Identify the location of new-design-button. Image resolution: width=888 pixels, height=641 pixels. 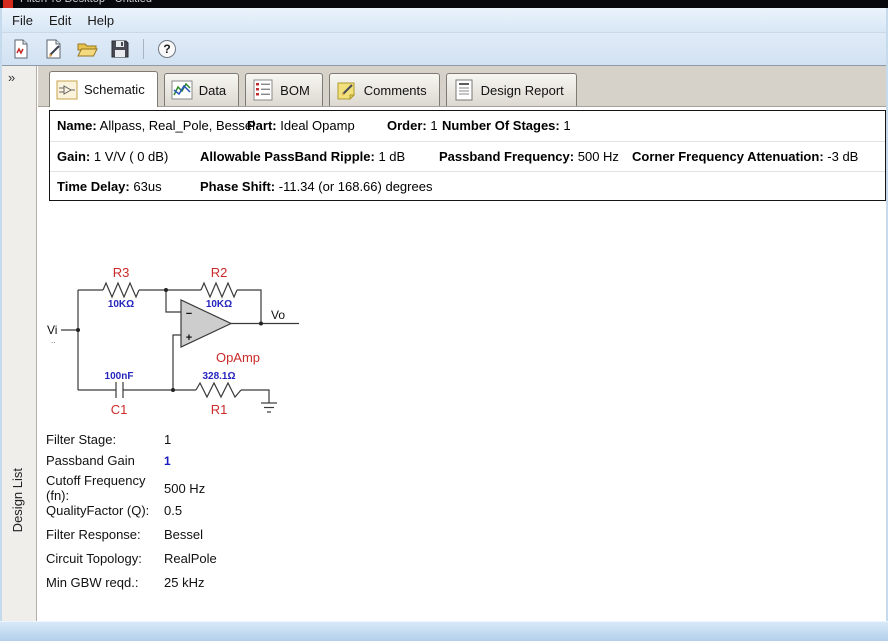
(21, 49).